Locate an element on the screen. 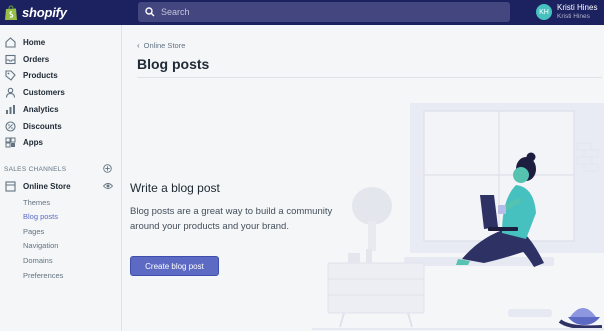 This screenshot has width=604, height=331. search-bar is located at coordinates (324, 12).